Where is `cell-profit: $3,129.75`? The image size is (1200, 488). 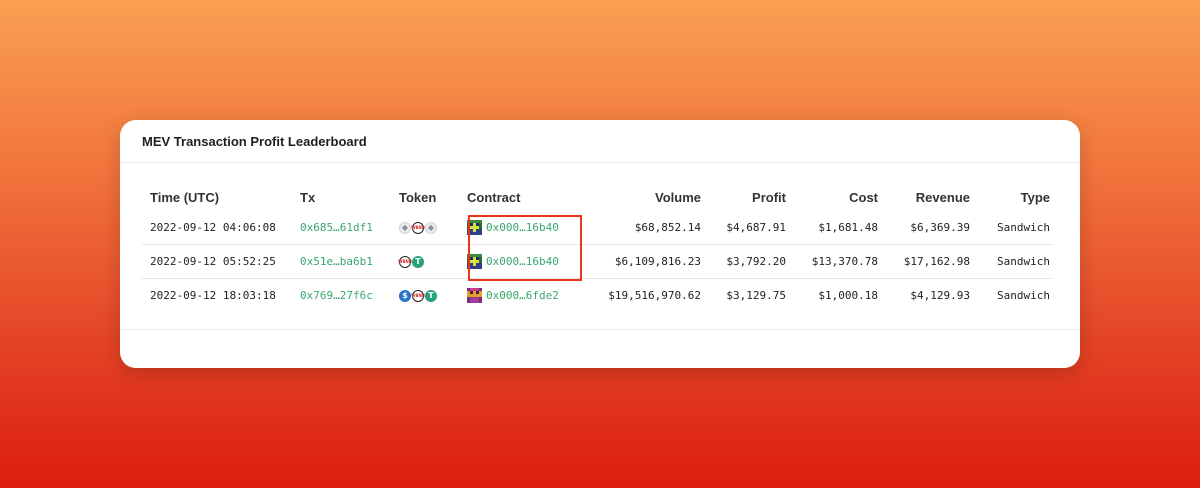 cell-profit: $3,129.75 is located at coordinates (756, 295).